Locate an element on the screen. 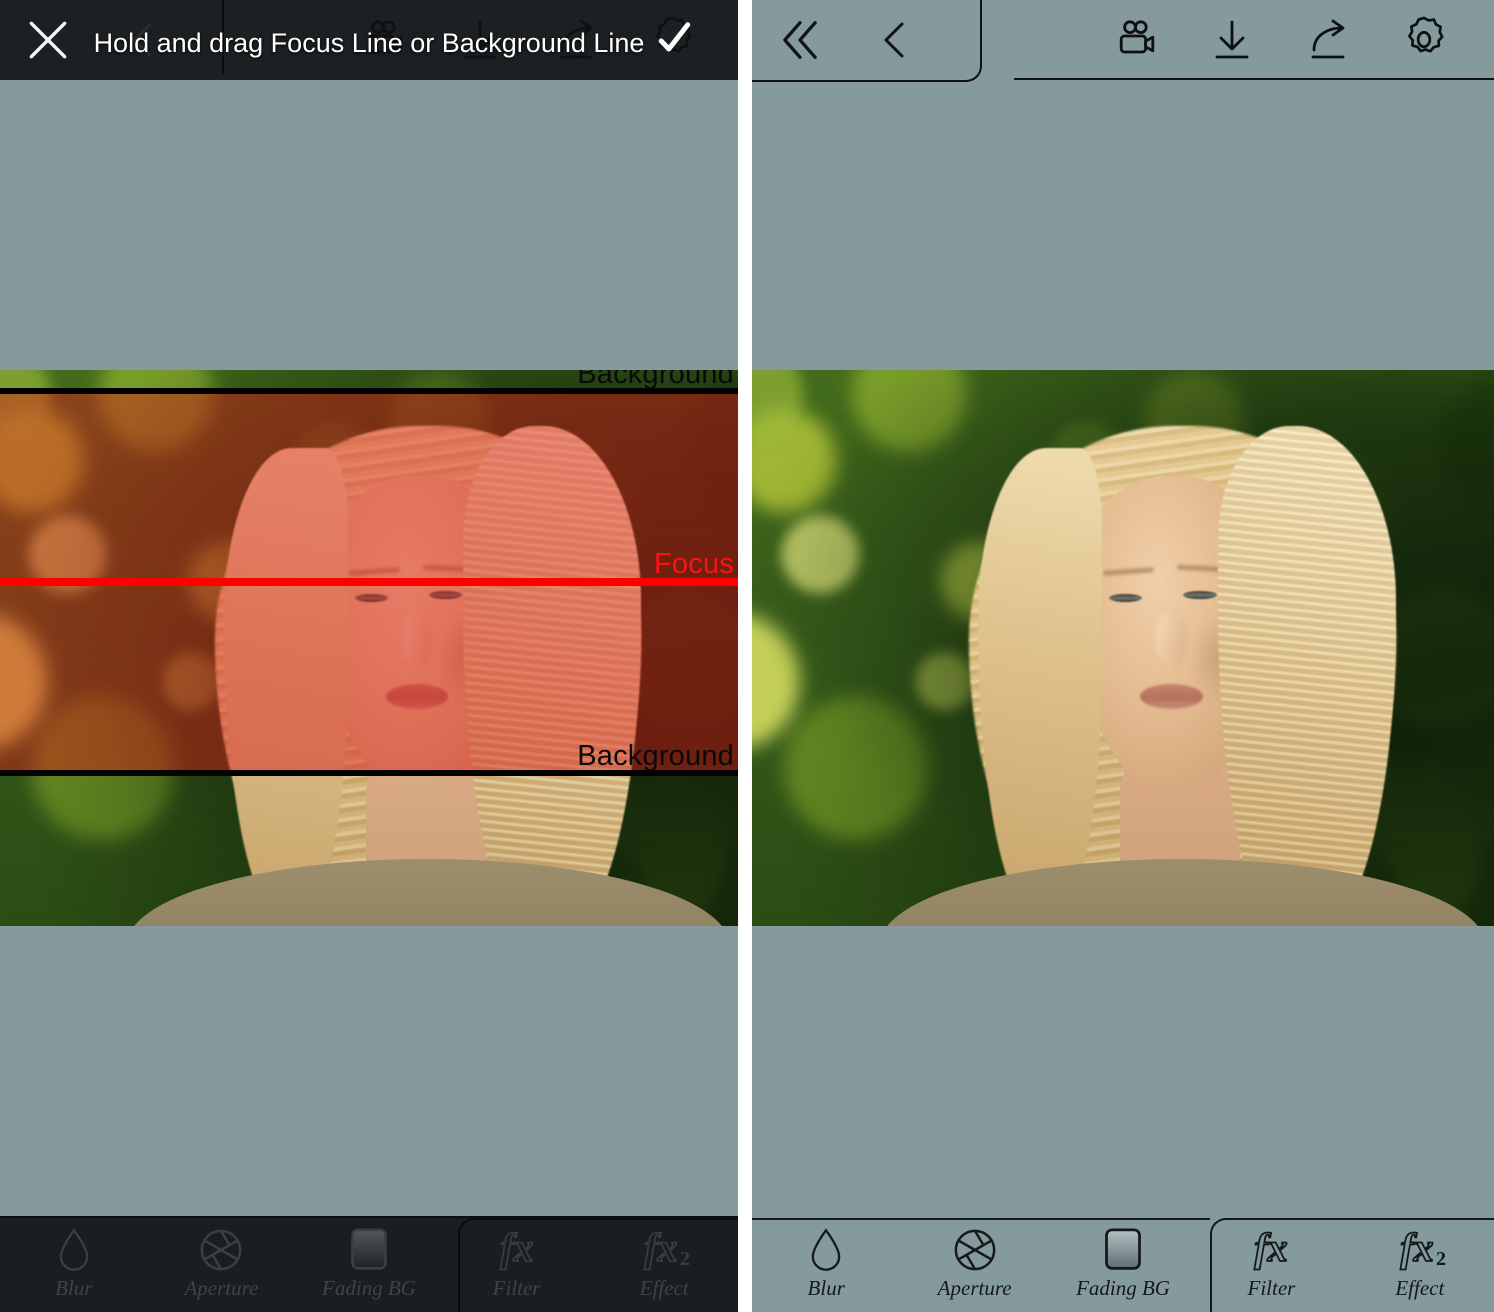  action-icons-left is located at coordinates (528, 40).